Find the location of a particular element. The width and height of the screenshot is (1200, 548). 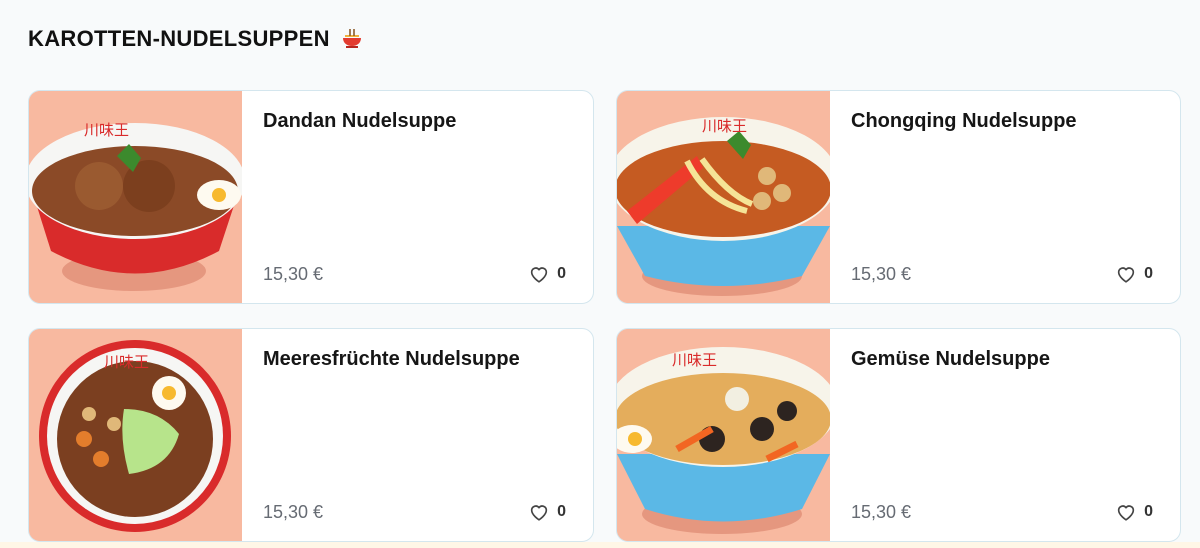

product-name: Dandan Nudelsuppe is located at coordinates (359, 121).